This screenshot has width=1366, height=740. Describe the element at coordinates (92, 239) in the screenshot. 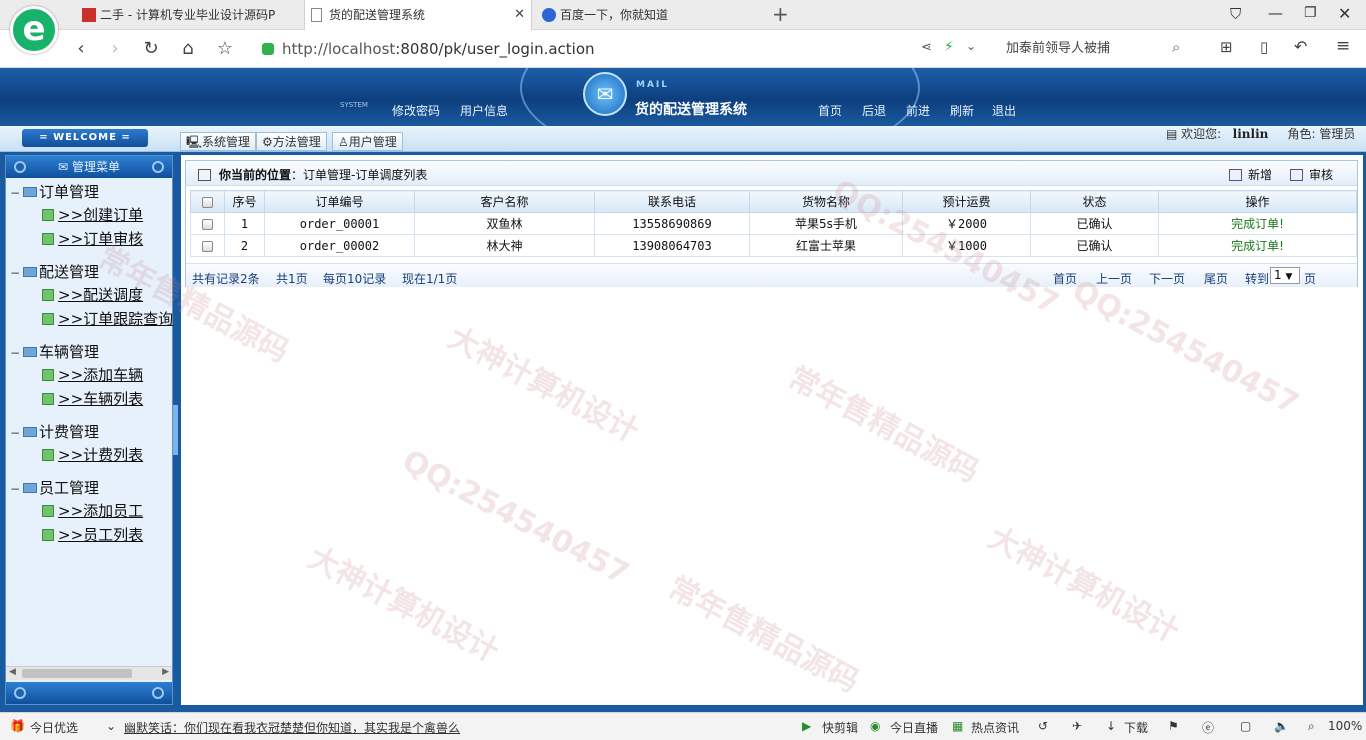

I see `sidebar-item-order-audit: >>订单审核` at that location.